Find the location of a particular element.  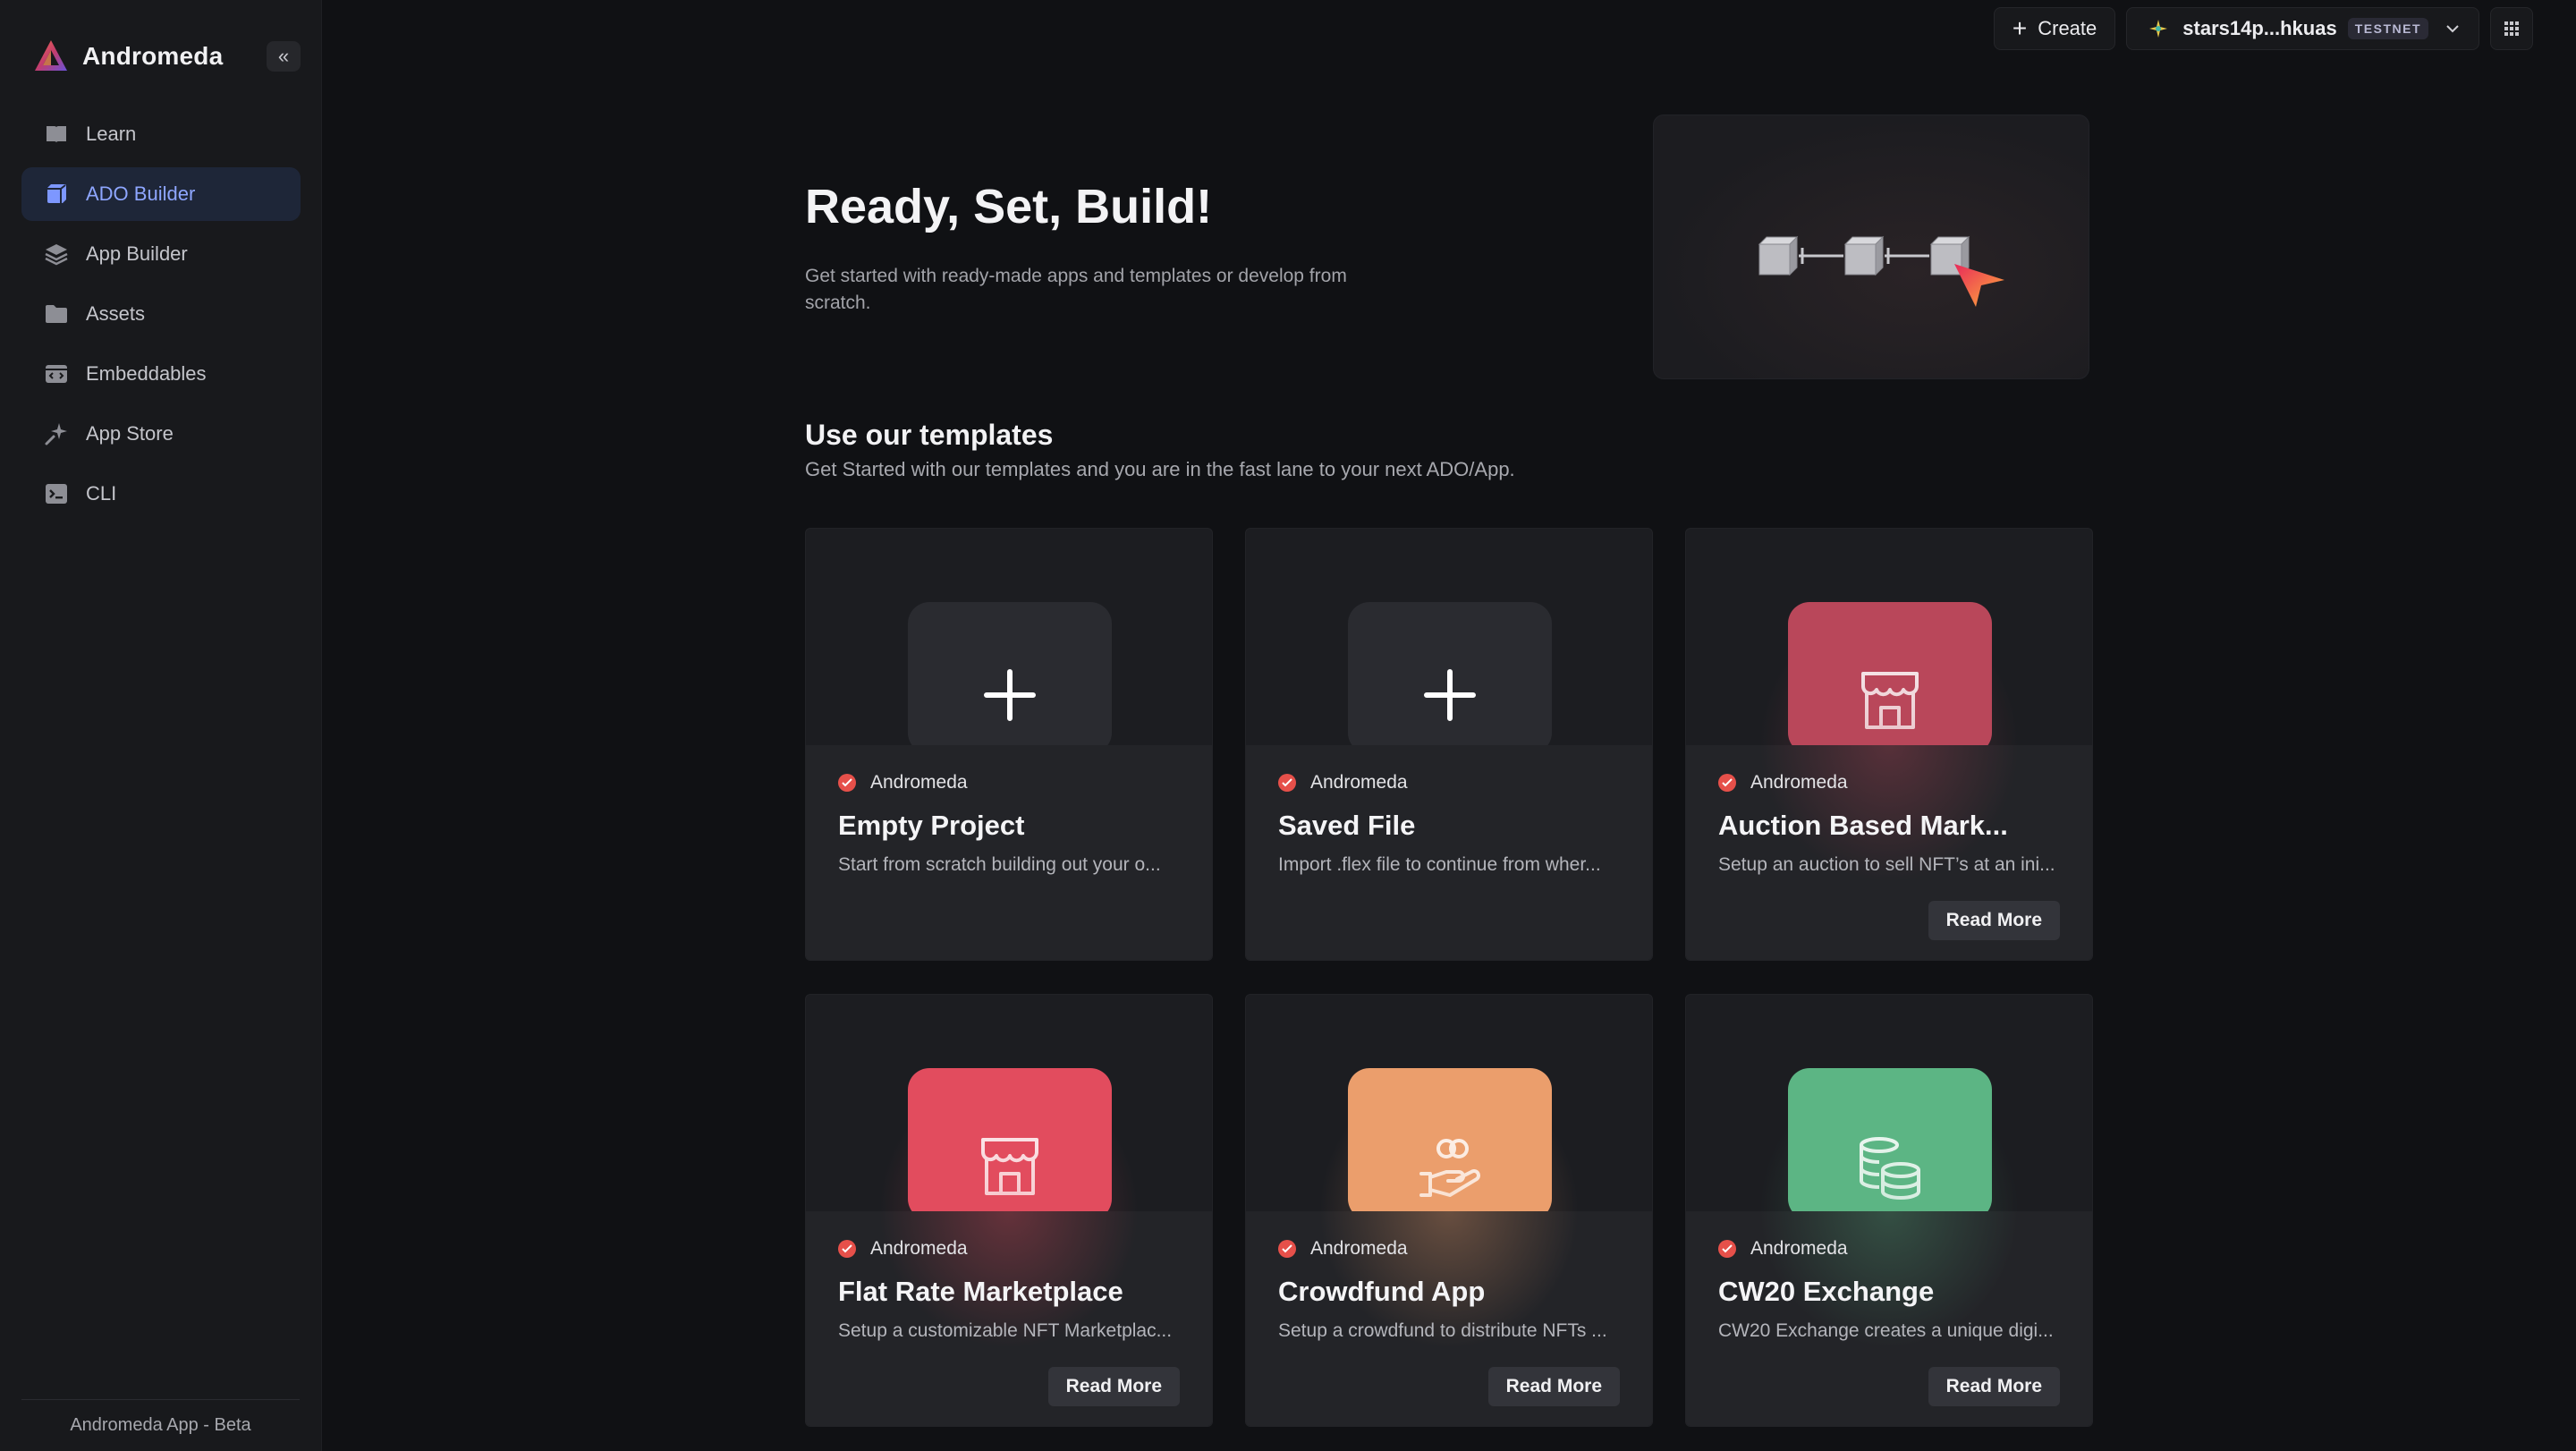

top-bar: + Create stars14p...hkuas TESTNET is located at coordinates (2263, 28).